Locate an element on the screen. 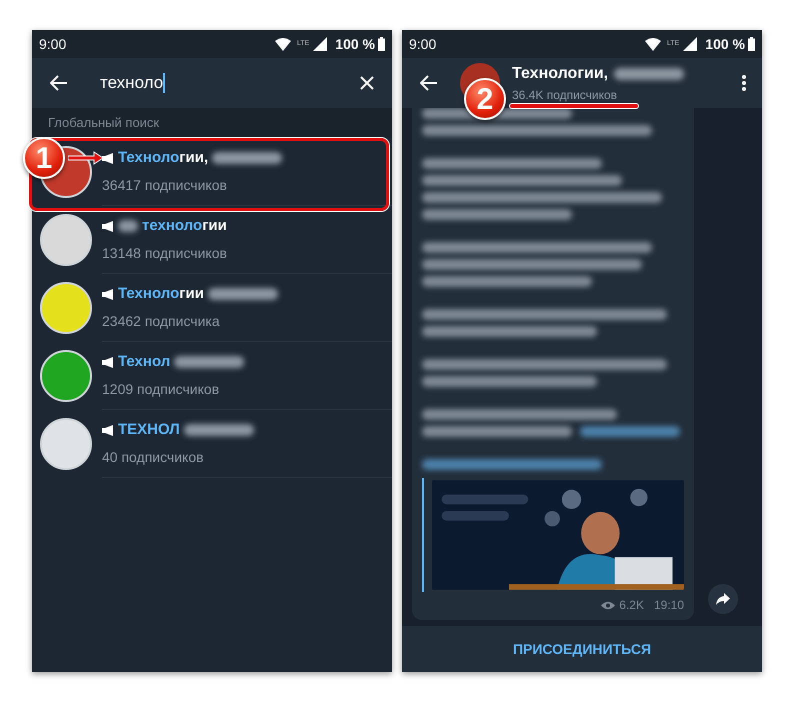 The width and height of the screenshot is (794, 704). channel-name: Технологии, is located at coordinates (163, 158).